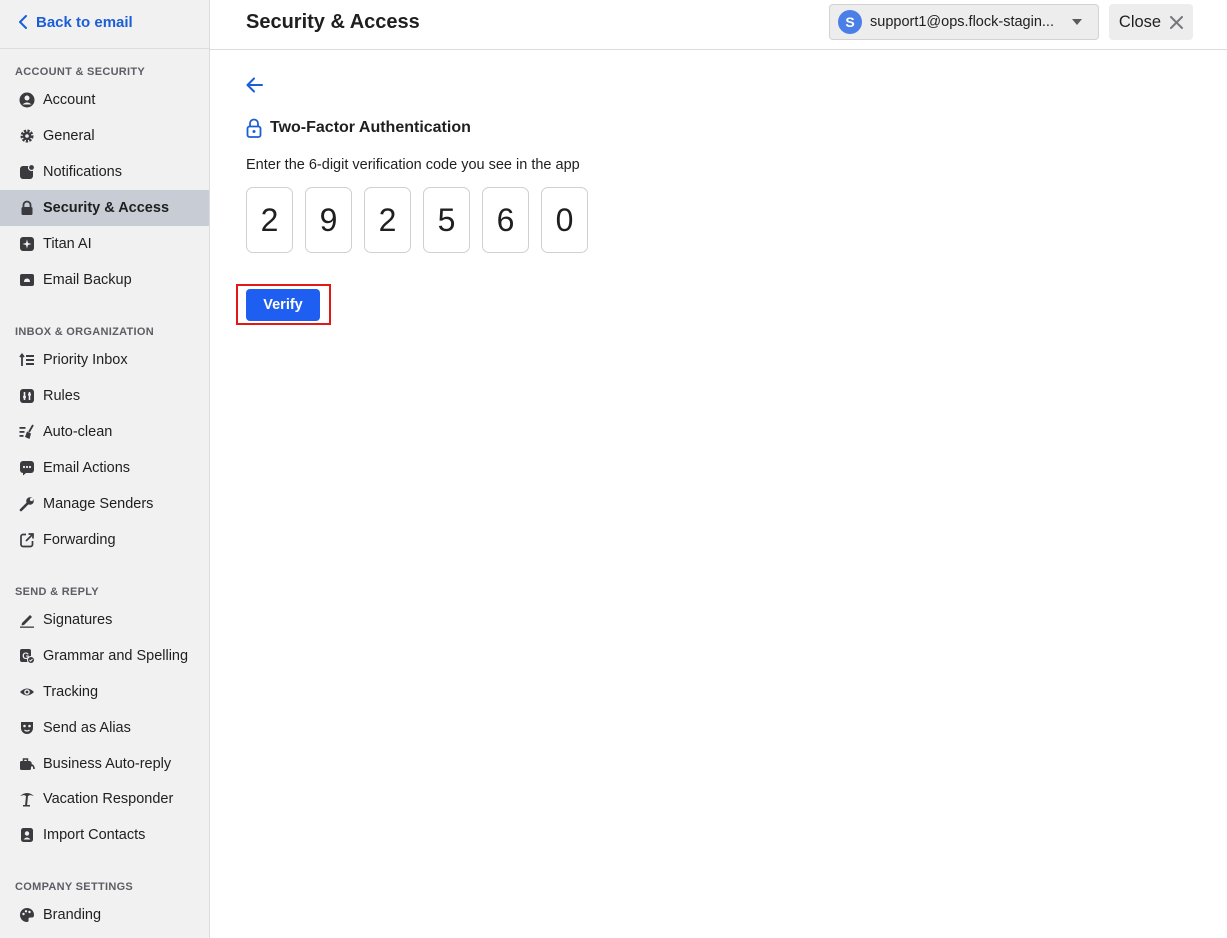  I want to click on code-digit-input: 9, so click(328, 220).